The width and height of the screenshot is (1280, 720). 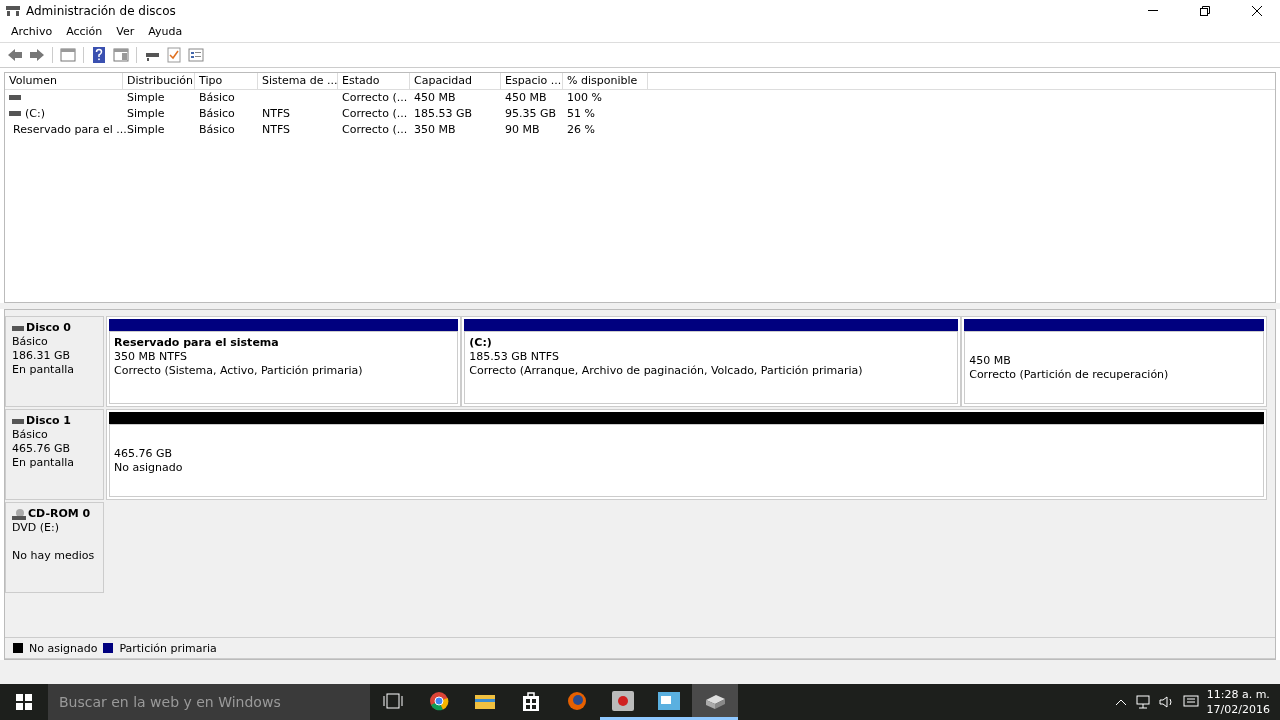 I want to click on folder-icon, so click(x=485, y=700).